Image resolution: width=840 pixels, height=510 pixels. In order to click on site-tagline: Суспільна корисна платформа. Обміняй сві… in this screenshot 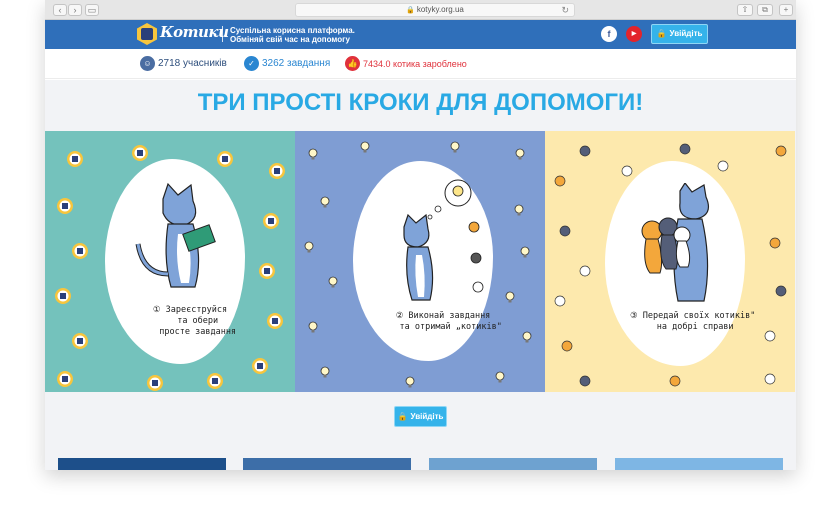, I will do `click(292, 35)`.